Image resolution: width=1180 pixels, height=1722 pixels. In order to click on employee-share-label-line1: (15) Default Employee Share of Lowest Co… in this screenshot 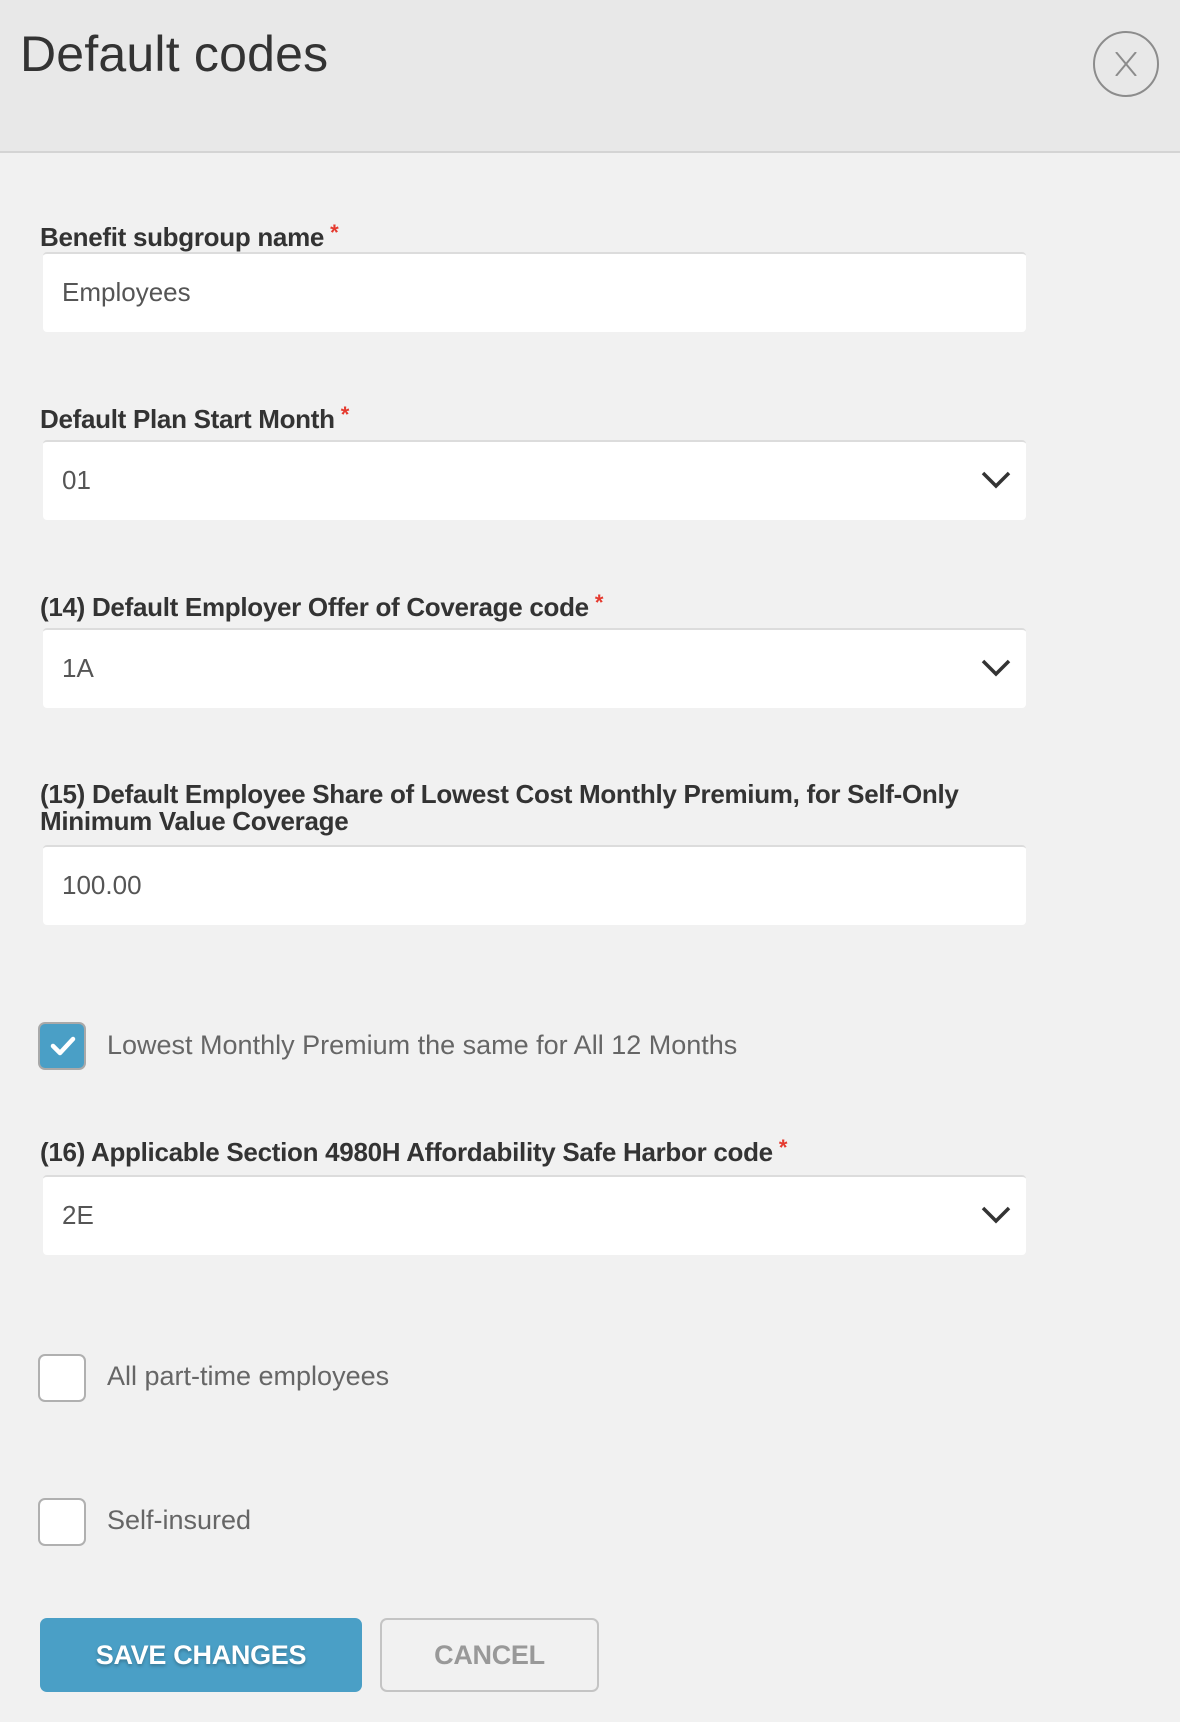, I will do `click(499, 794)`.